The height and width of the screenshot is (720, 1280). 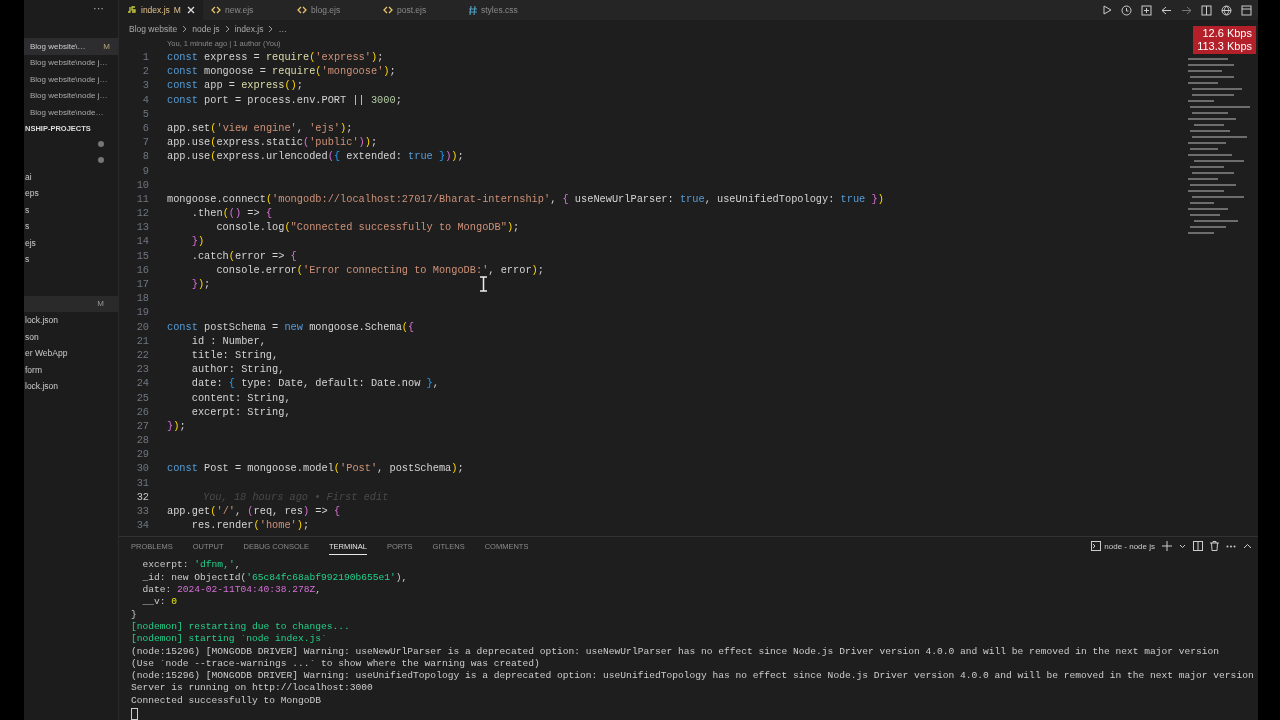 What do you see at coordinates (1231, 546) in the screenshot?
I see `more-icon` at bounding box center [1231, 546].